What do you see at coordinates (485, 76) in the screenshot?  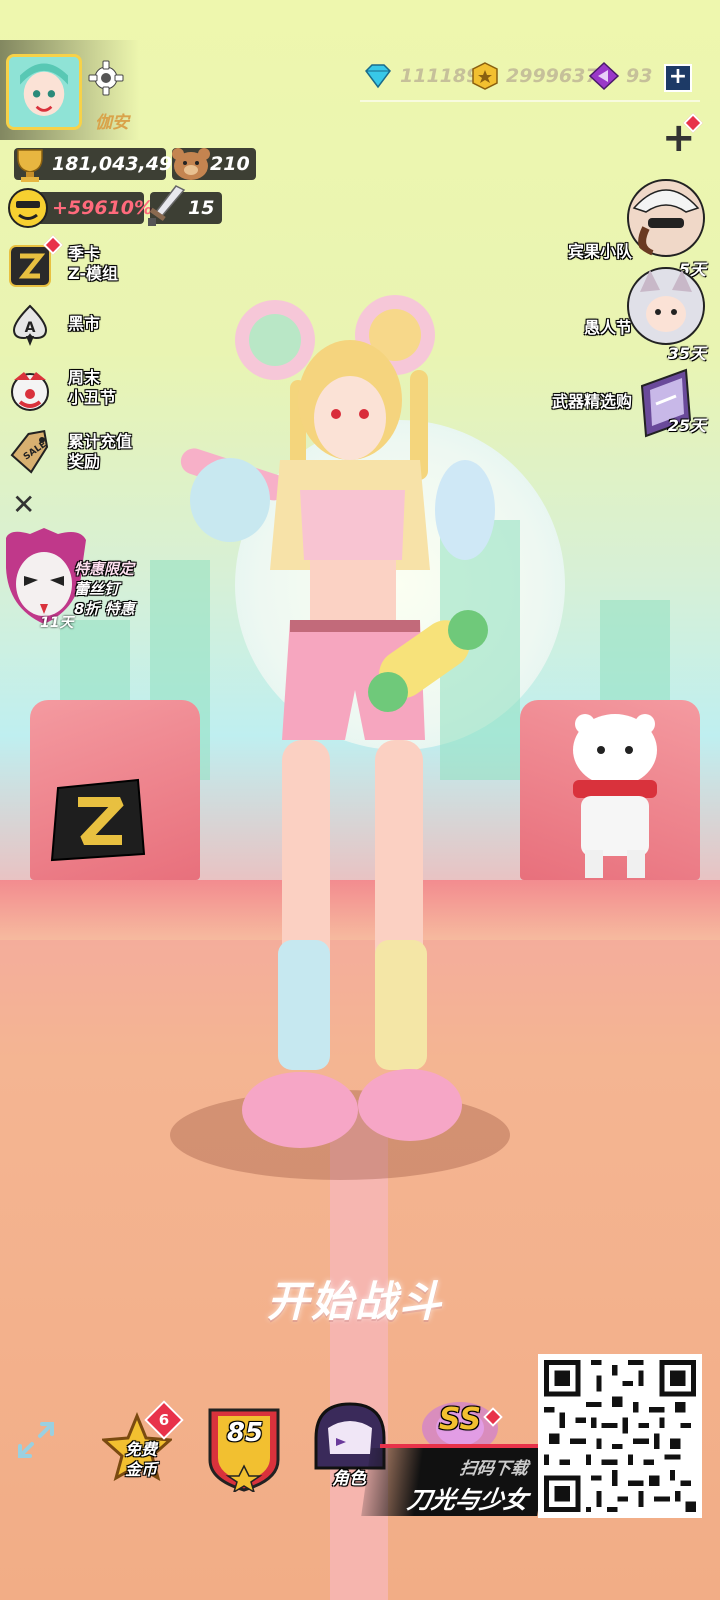 I see `coin-icon` at bounding box center [485, 76].